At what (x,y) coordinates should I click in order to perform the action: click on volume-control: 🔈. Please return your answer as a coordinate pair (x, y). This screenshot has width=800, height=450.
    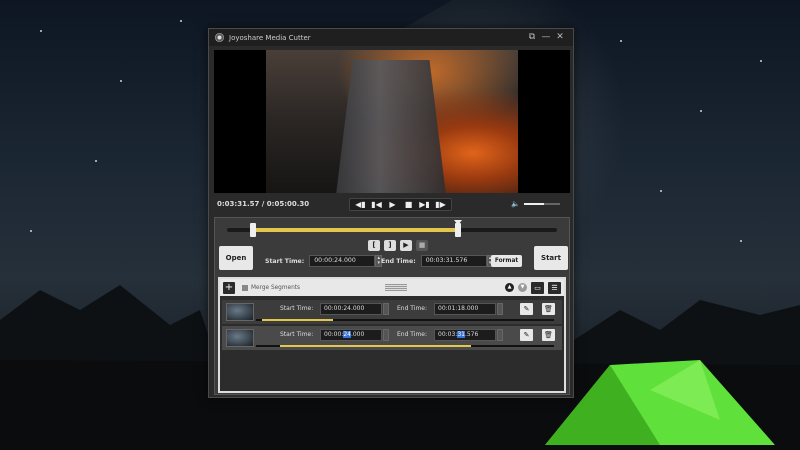
    Looking at the image, I should click on (540, 204).